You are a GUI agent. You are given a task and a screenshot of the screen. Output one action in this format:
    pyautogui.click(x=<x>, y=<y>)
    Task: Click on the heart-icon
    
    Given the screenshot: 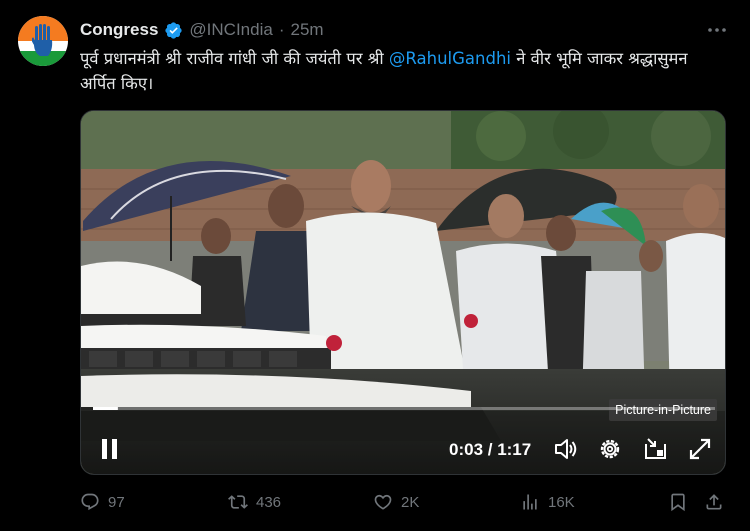 What is the action you would take?
    pyautogui.click(x=383, y=502)
    